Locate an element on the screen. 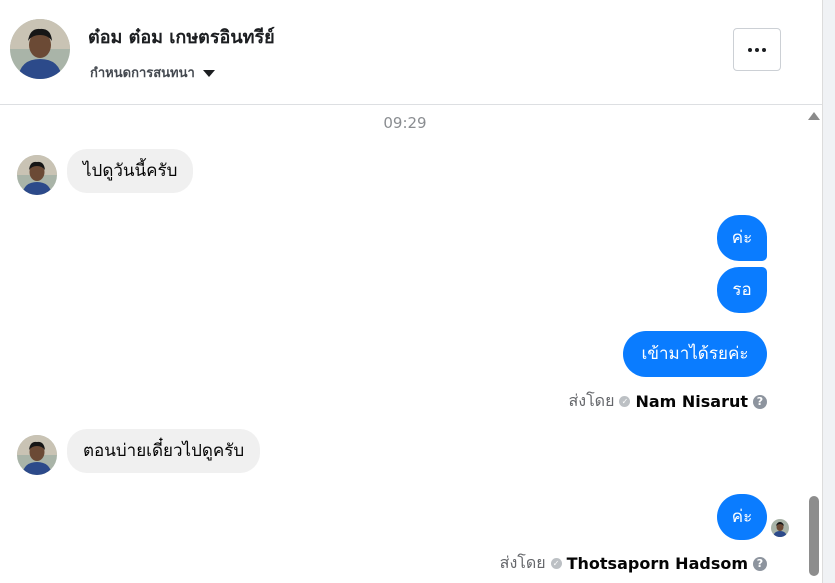 The height and width of the screenshot is (583, 835). seen-avatar is located at coordinates (780, 528).